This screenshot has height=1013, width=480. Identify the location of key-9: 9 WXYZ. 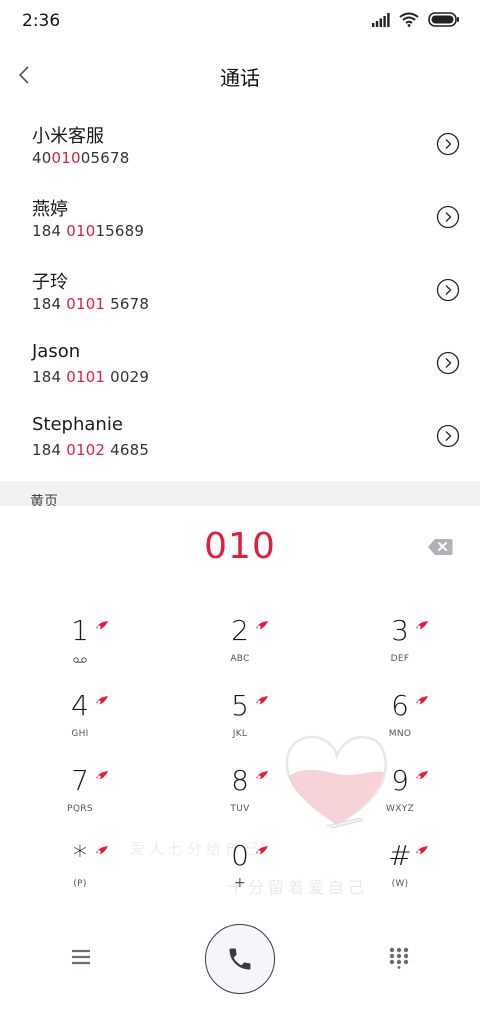
(400, 801).